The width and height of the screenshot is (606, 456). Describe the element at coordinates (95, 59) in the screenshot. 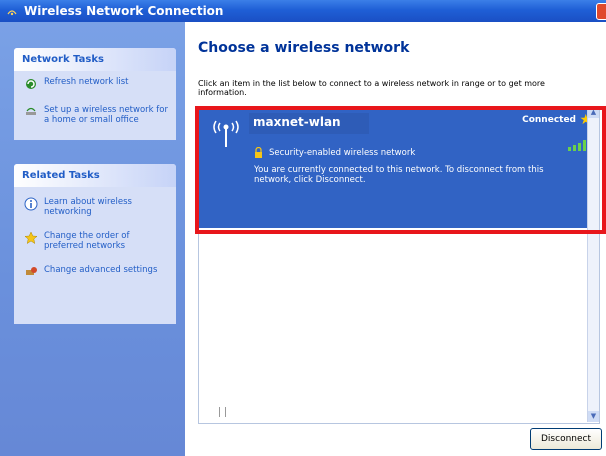

I see `network-tasks-header: Network Tasks` at that location.